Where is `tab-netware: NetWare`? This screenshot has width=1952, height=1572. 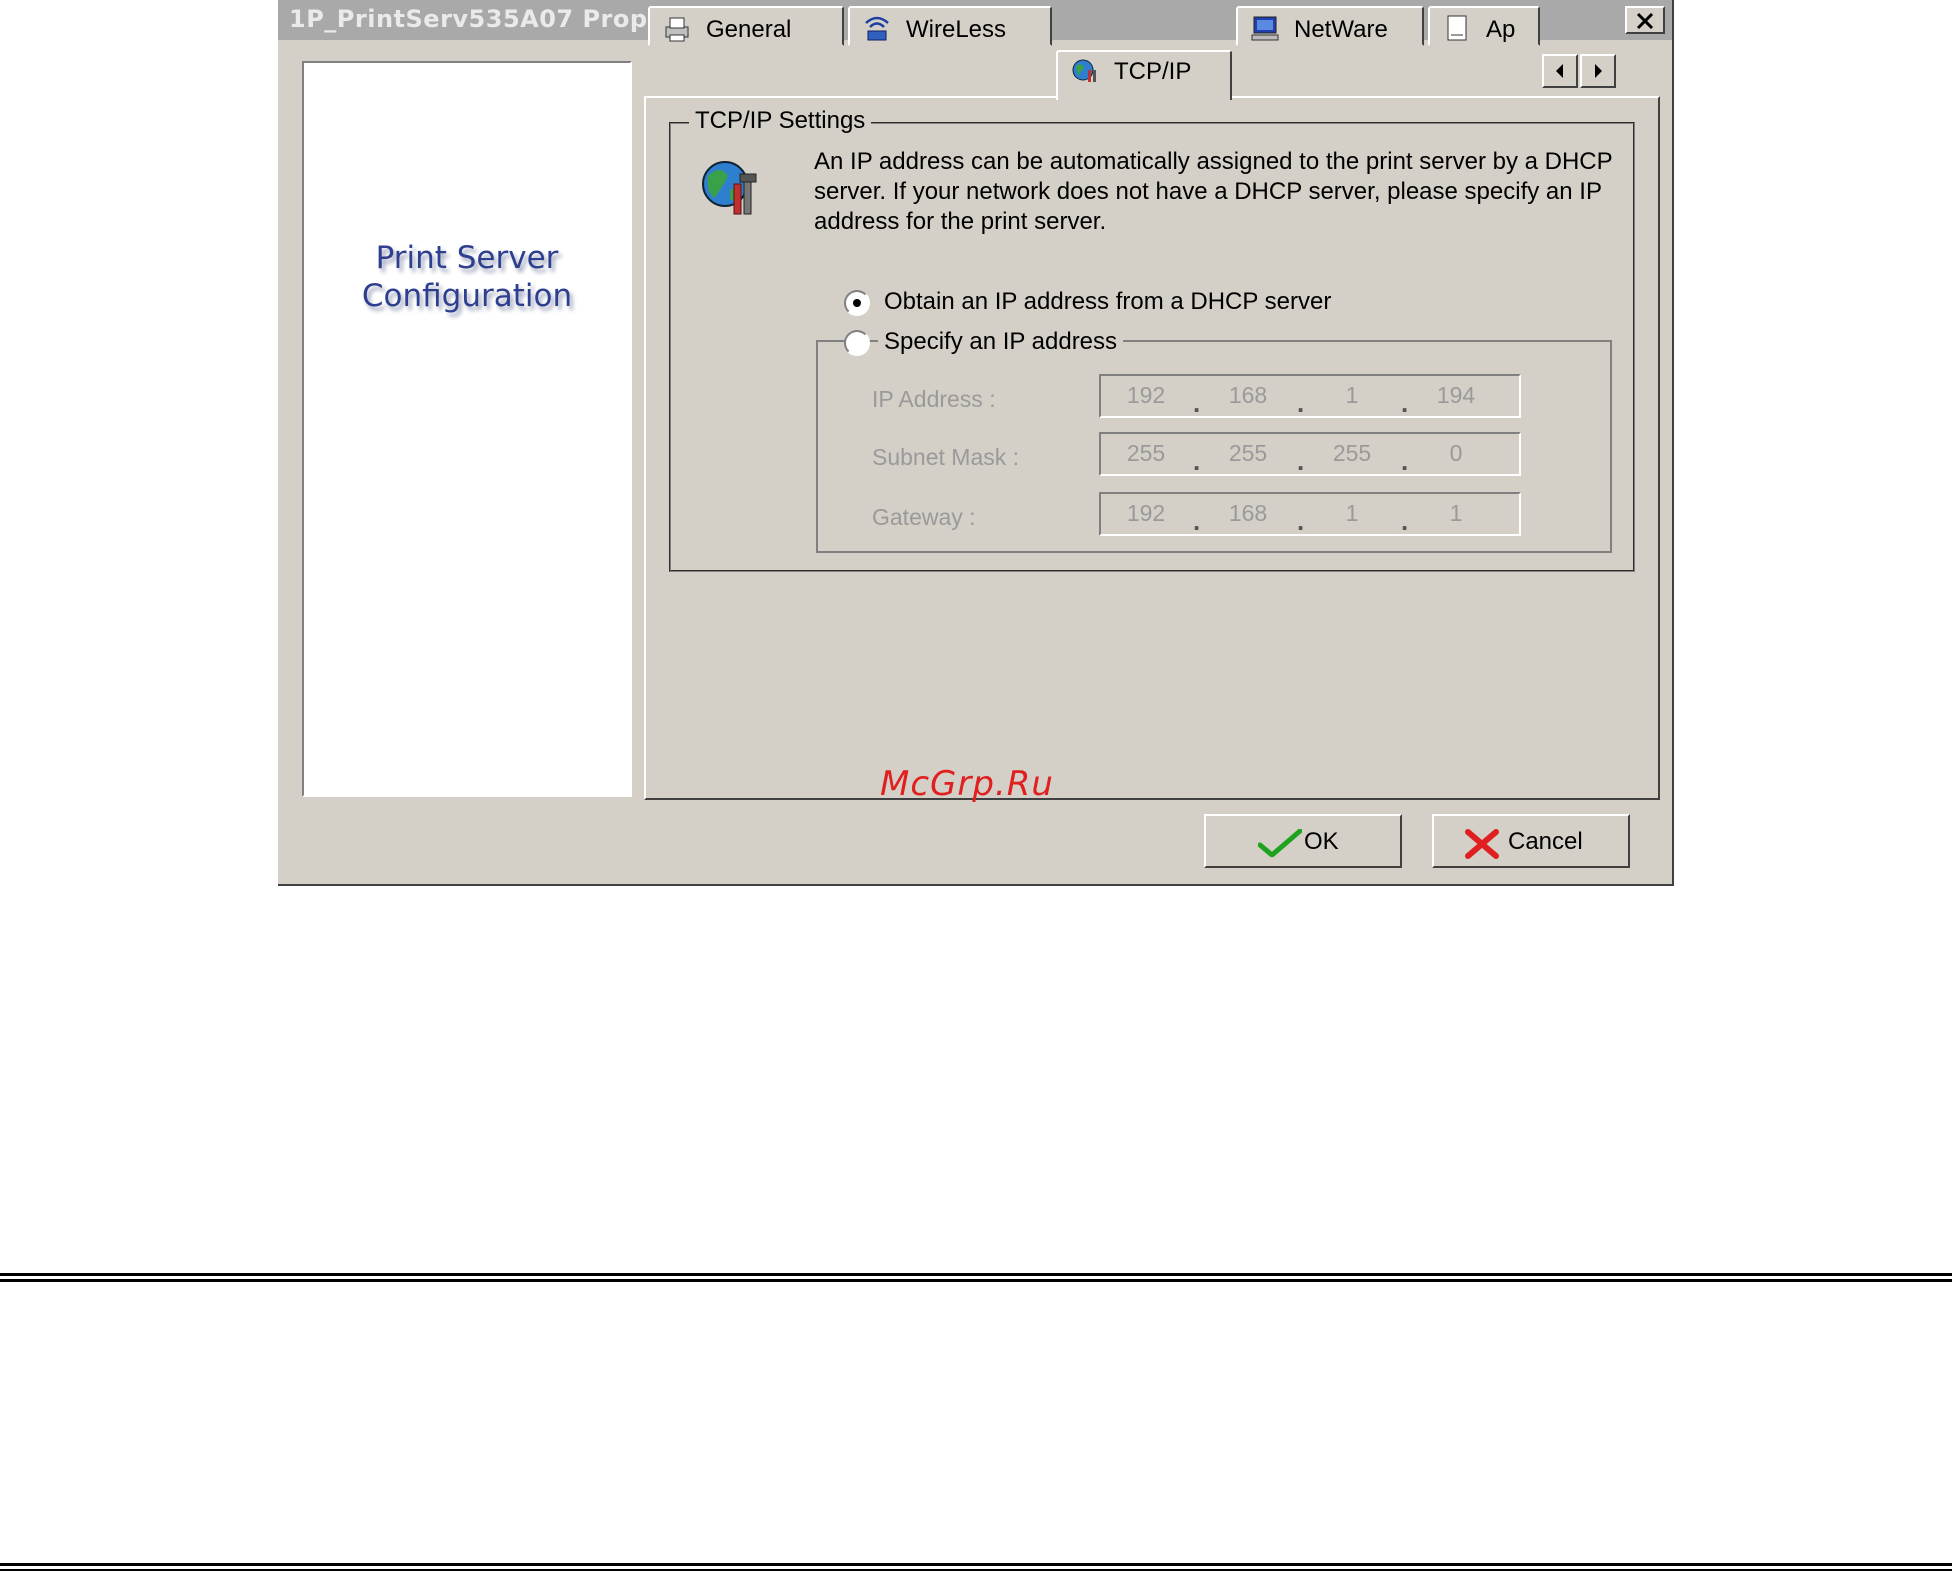
tab-netware: NetWare is located at coordinates (1330, 26).